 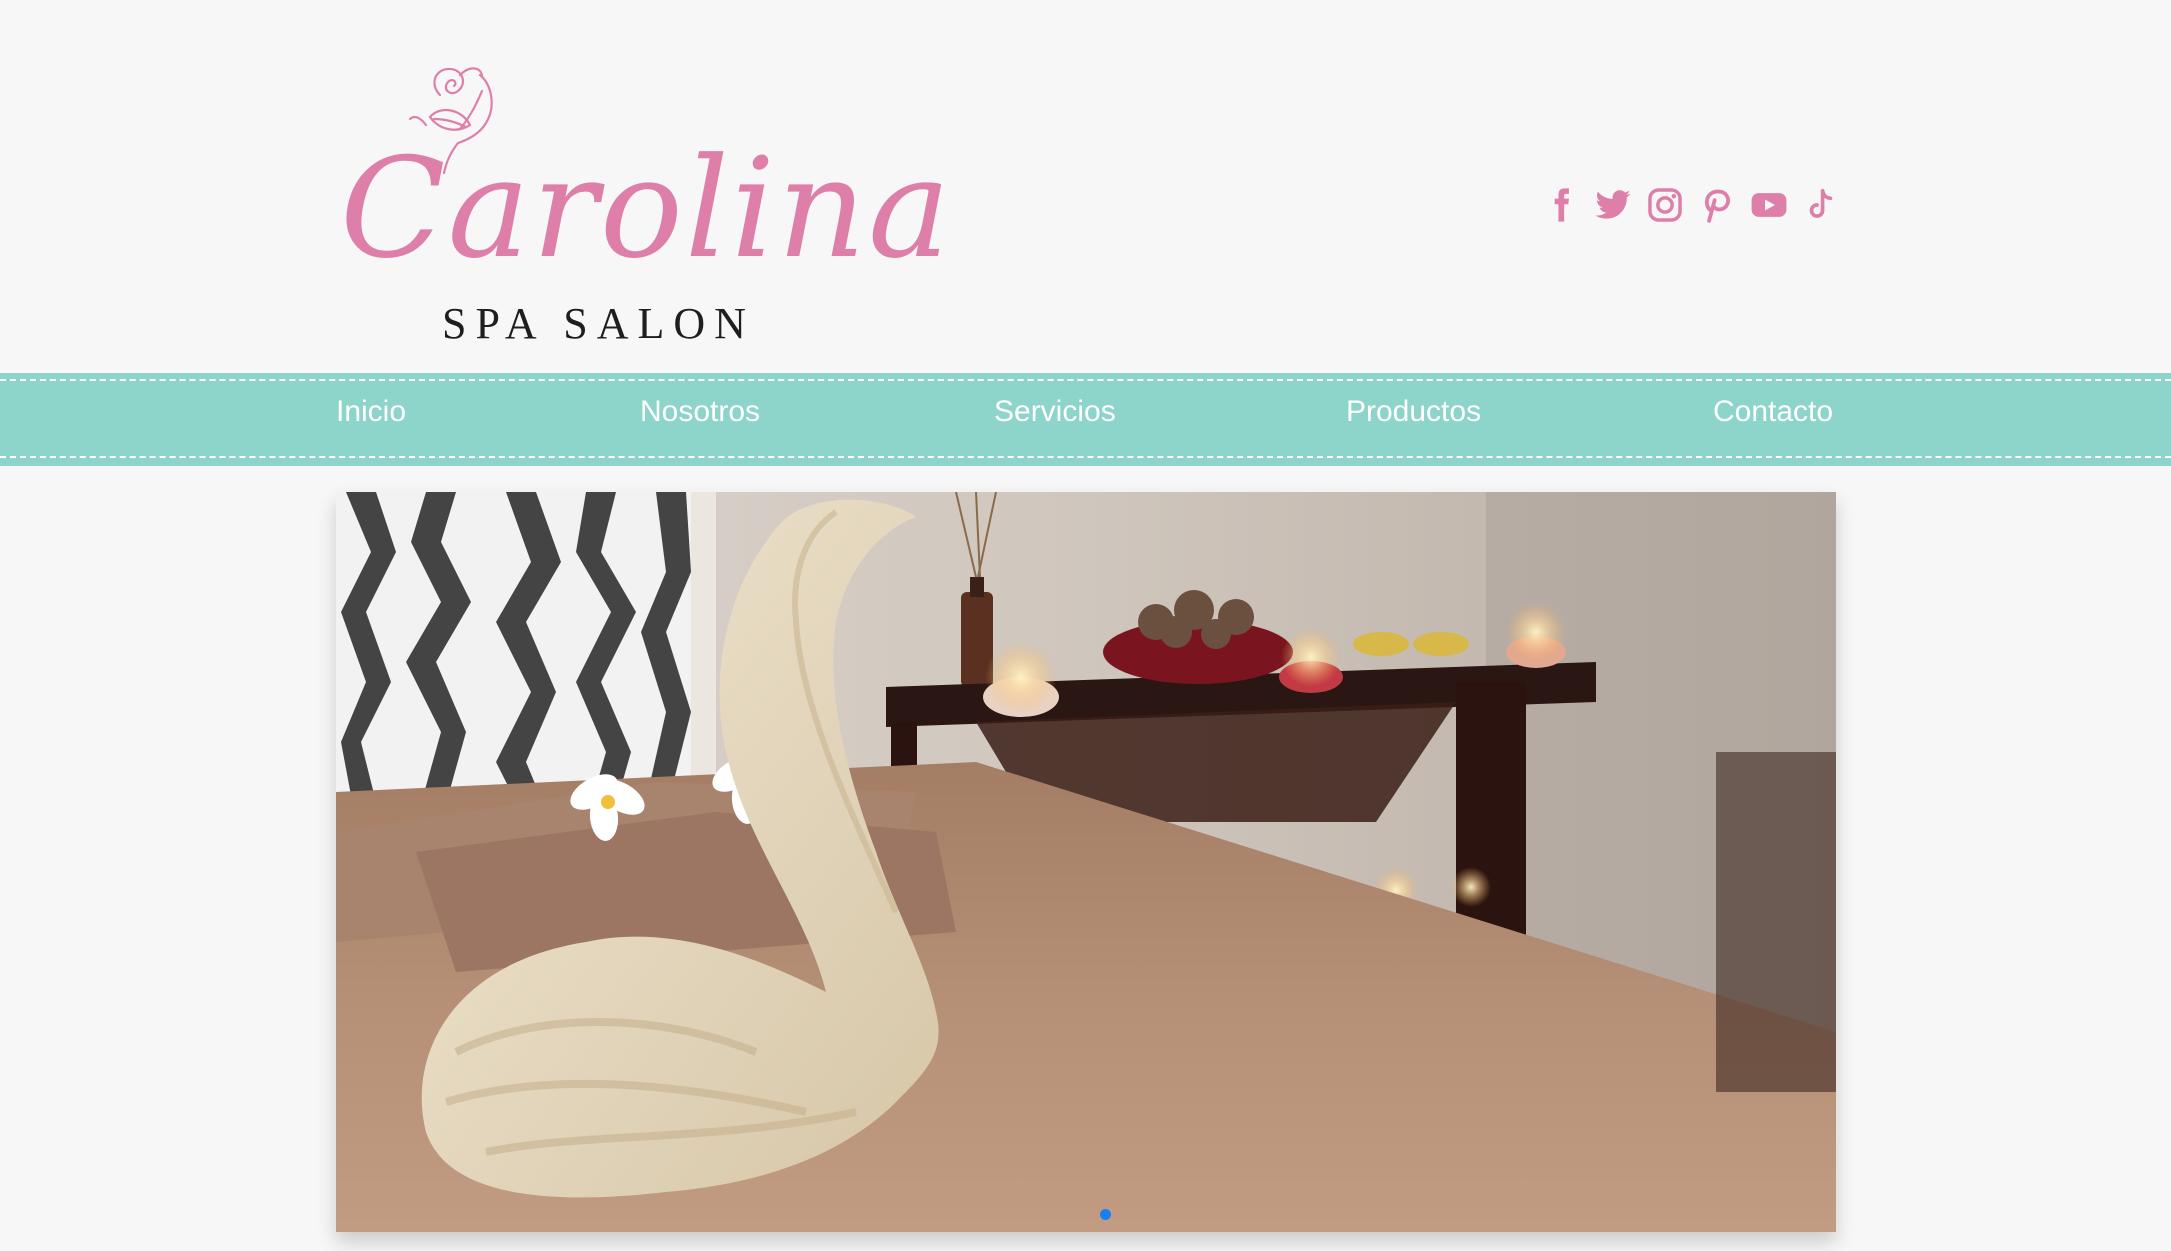 What do you see at coordinates (1613, 205) in the screenshot?
I see `twitter-icon` at bounding box center [1613, 205].